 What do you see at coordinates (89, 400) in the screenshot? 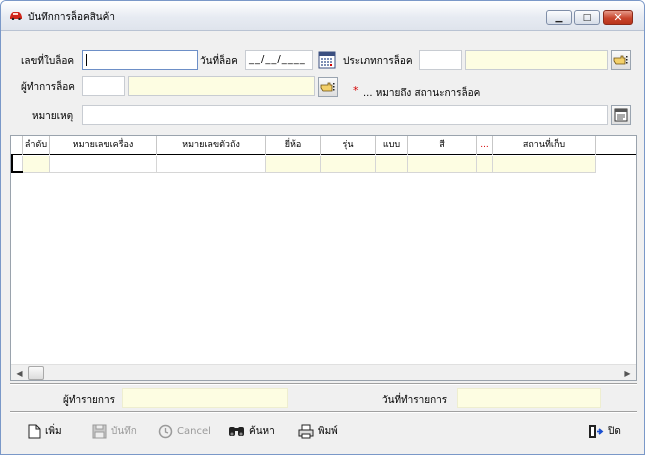
I see `creator-label: ผู้ทำรายการ` at bounding box center [89, 400].